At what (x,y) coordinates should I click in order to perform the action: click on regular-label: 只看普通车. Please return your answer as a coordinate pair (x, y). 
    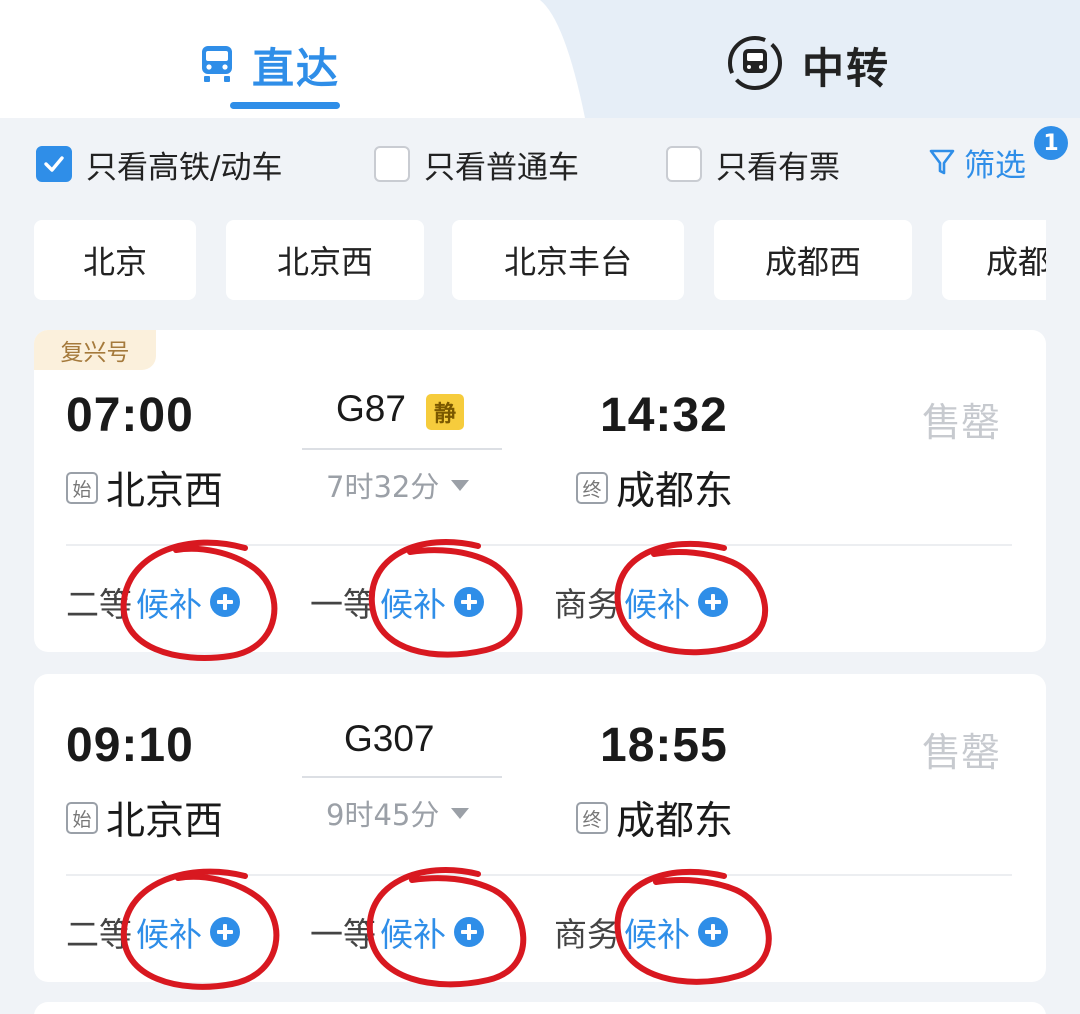
    Looking at the image, I should click on (501, 167).